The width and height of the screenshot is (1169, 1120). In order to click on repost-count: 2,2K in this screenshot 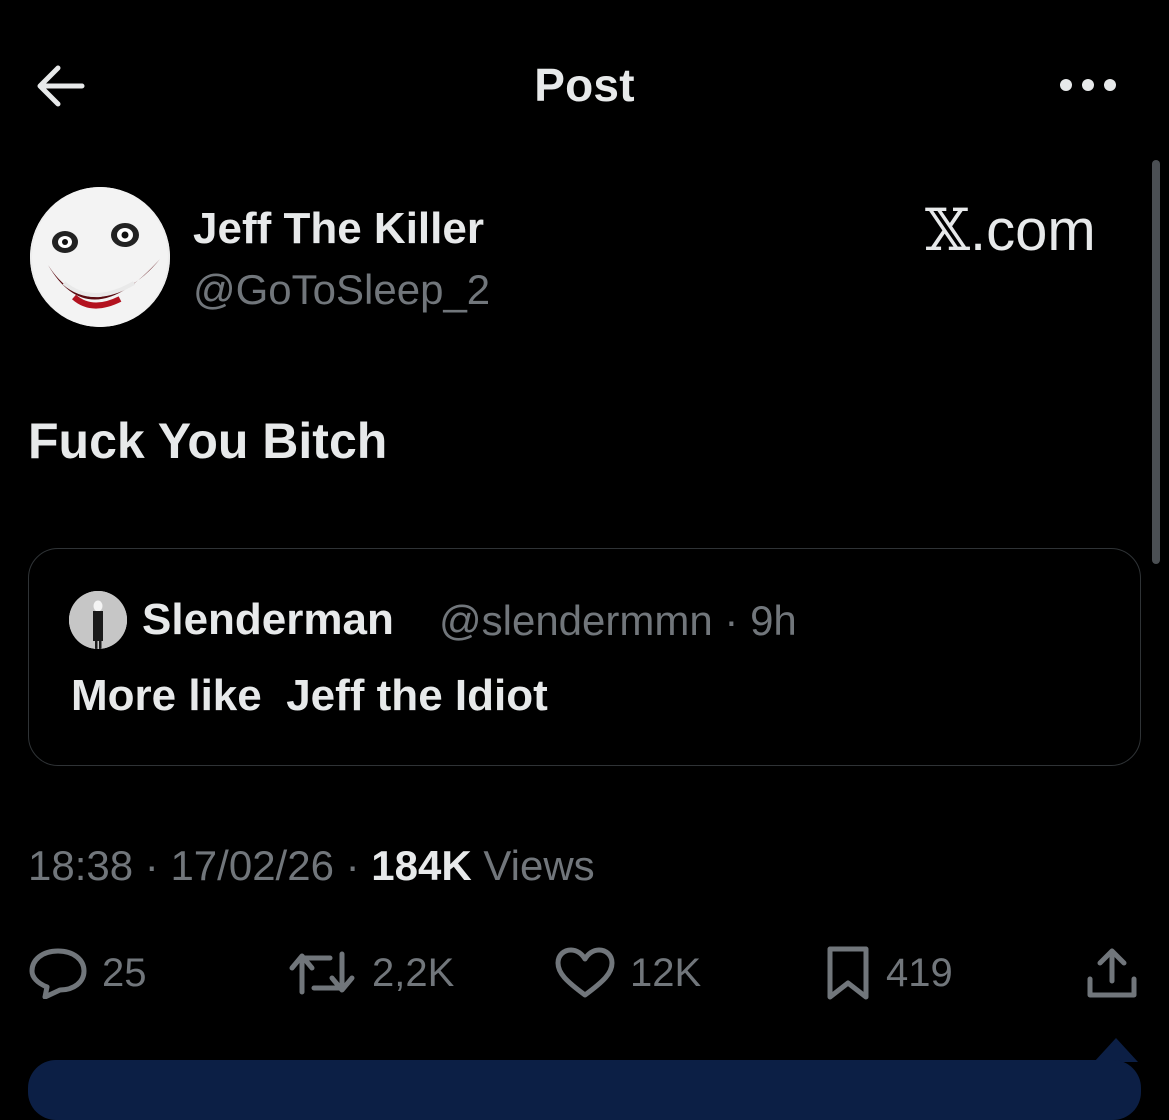, I will do `click(413, 972)`.